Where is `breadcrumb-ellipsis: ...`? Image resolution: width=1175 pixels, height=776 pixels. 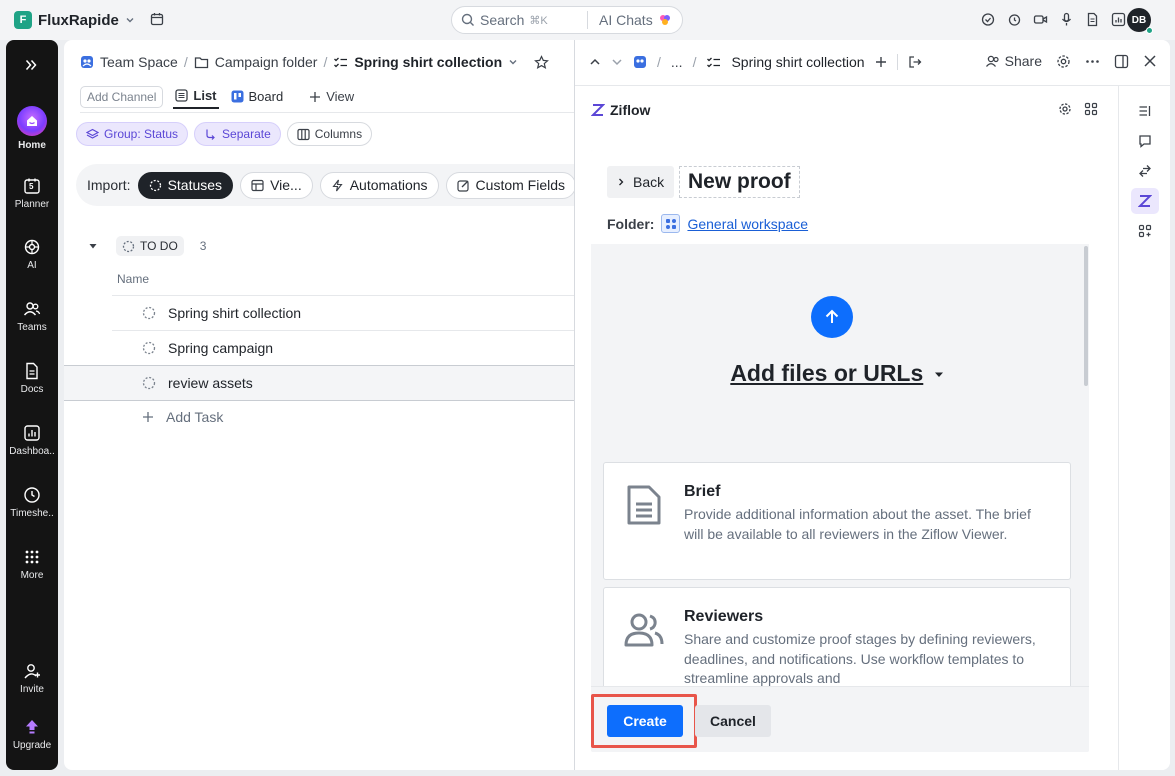
breadcrumb-ellipsis: ... is located at coordinates (677, 62).